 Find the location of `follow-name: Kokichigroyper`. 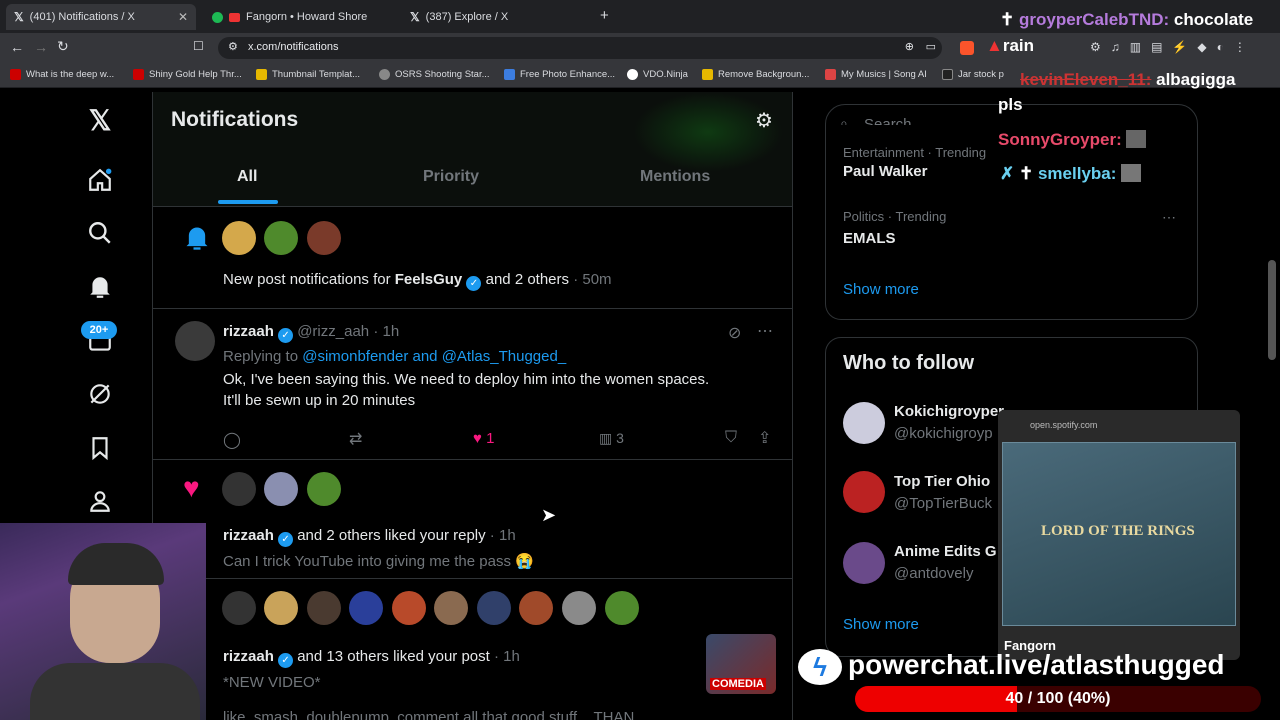

follow-name: Kokichigroyper is located at coordinates (949, 411).